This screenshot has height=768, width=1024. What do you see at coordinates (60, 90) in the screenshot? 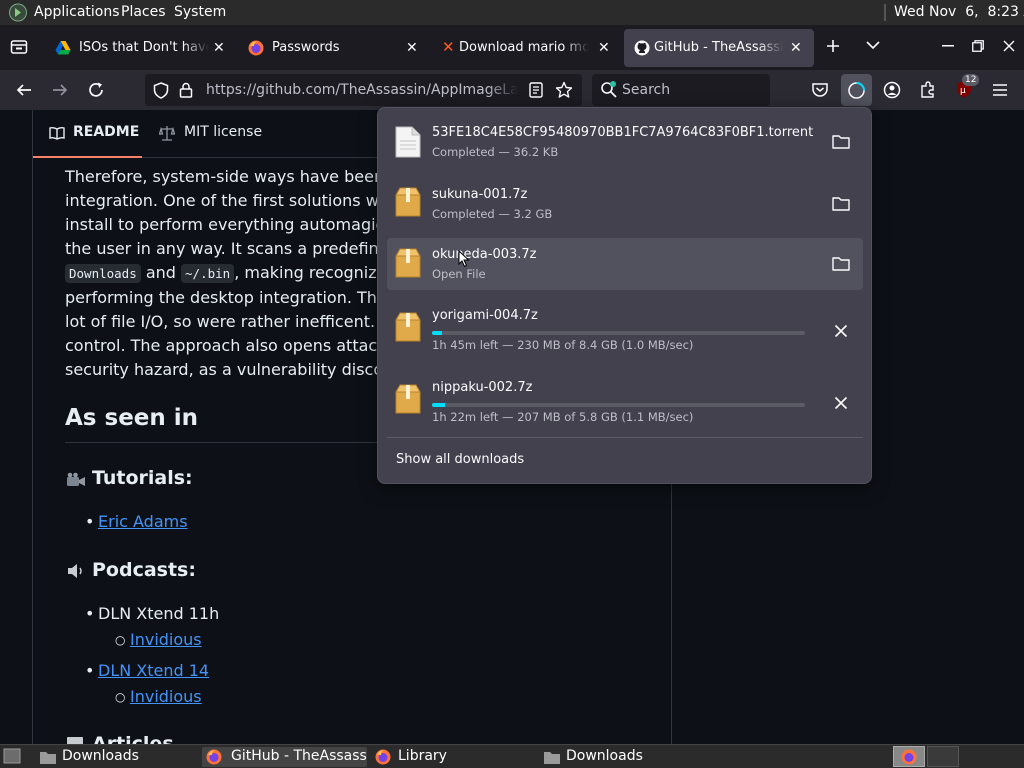
I see `forward-icon` at bounding box center [60, 90].